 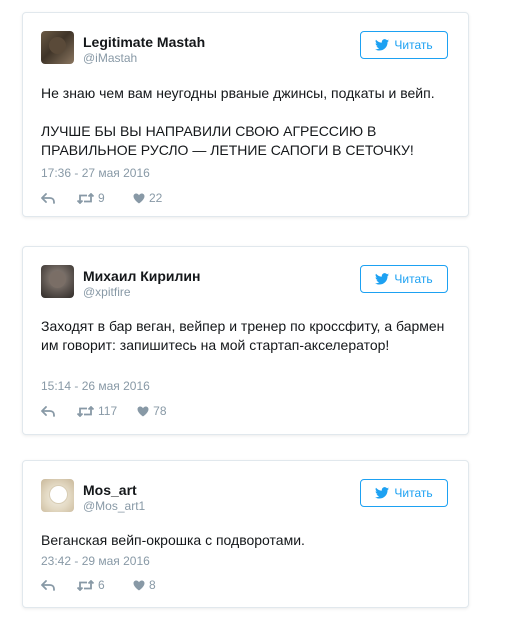 What do you see at coordinates (110, 490) in the screenshot?
I see `author-name: Mos_art` at bounding box center [110, 490].